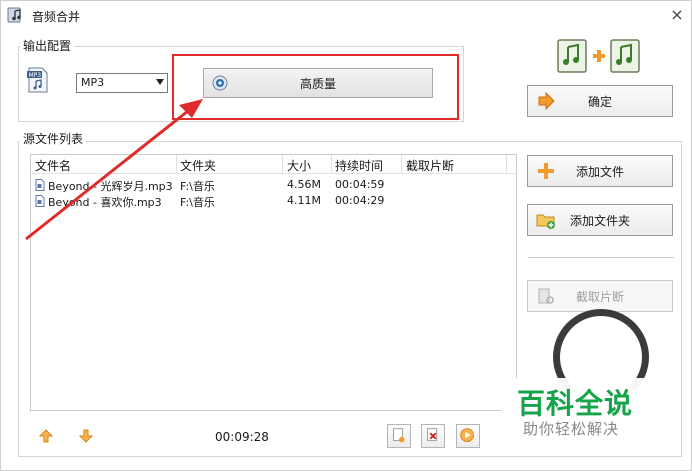 The height and width of the screenshot is (471, 692). I want to click on watermark-title: 百科全说, so click(575, 403).